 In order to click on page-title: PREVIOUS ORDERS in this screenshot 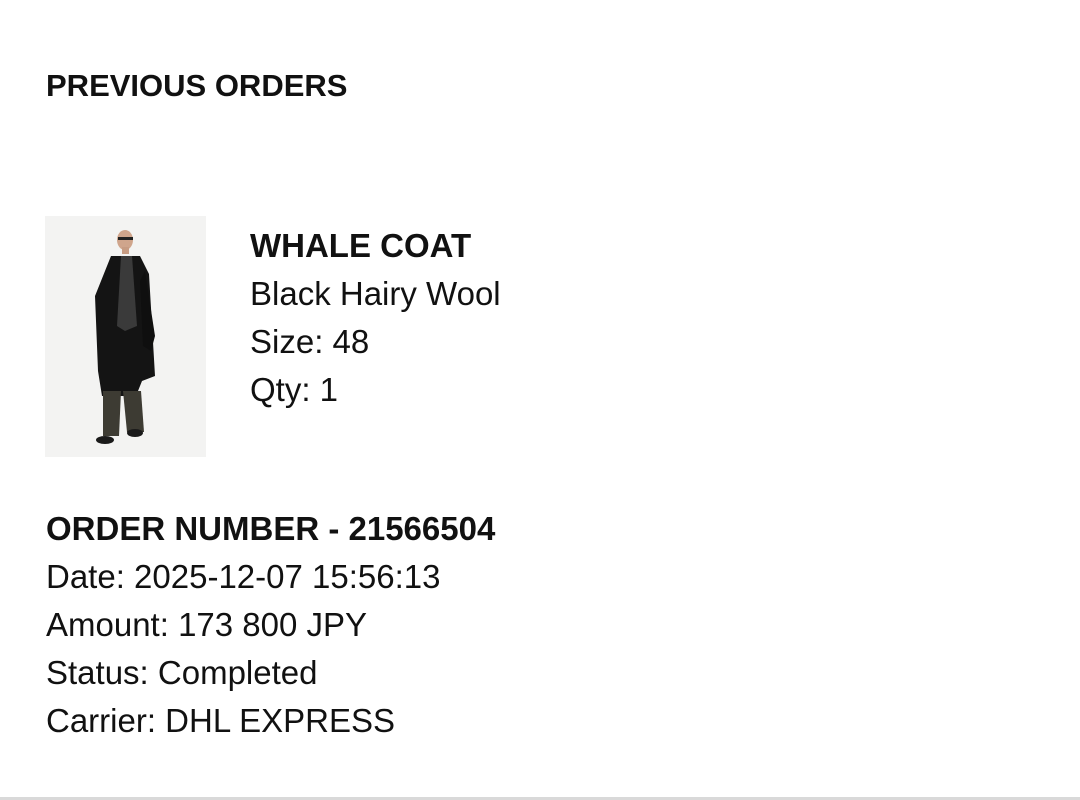, I will do `click(197, 85)`.